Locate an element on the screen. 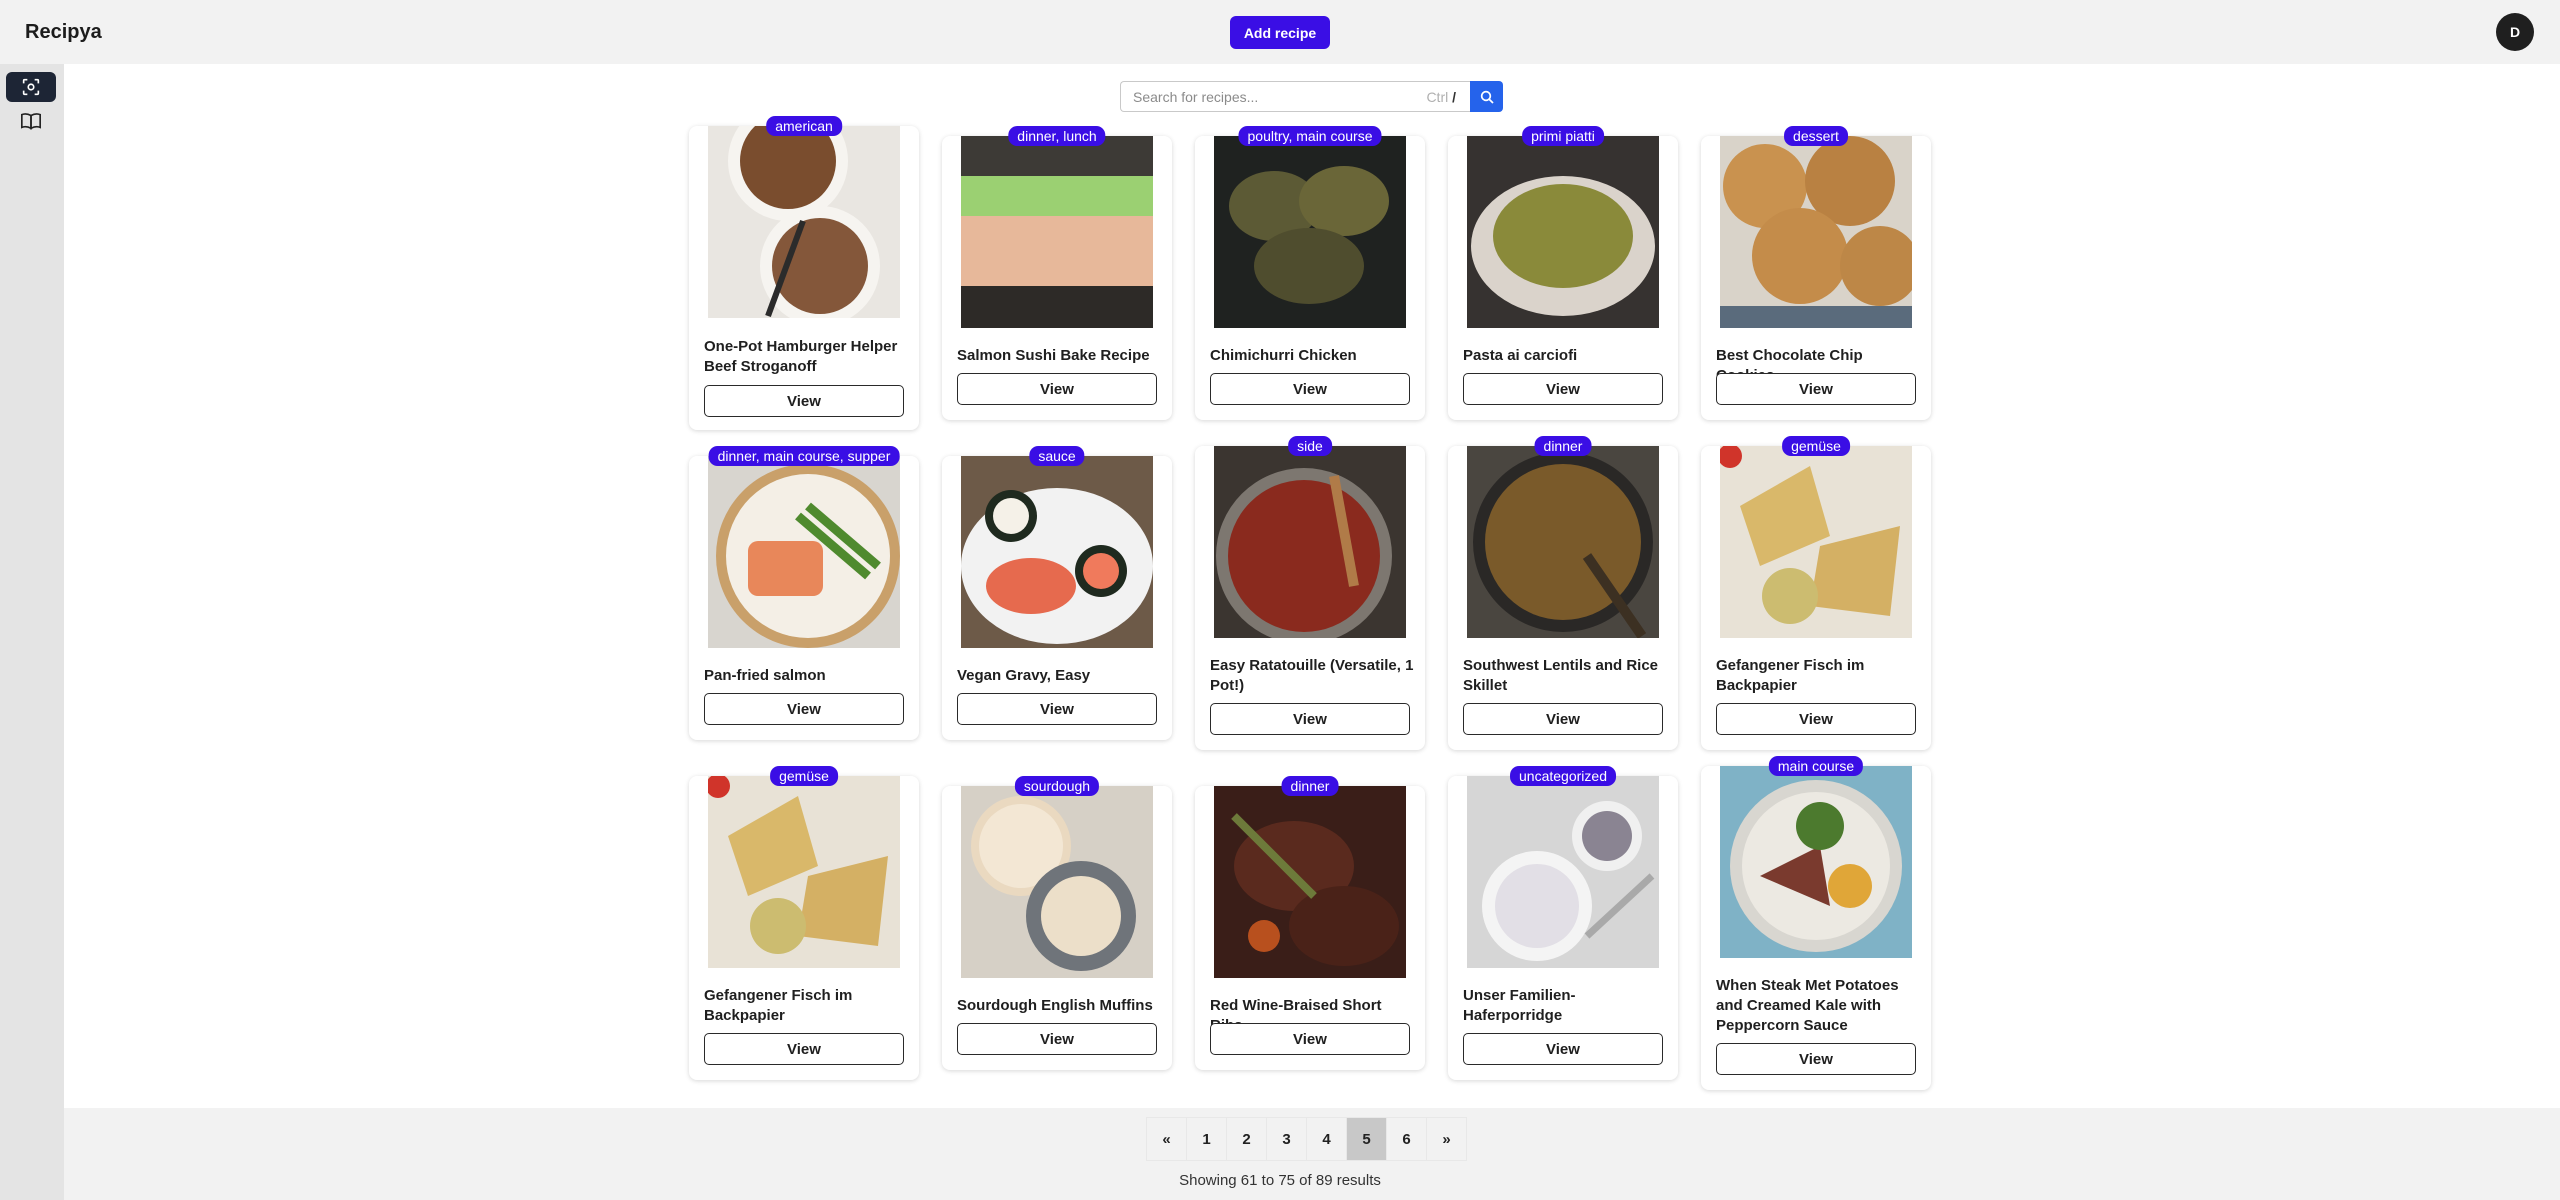 The image size is (2560, 1200). recipe-title: Easy Ratatouille (Versatile, 1 Pot!) is located at coordinates (1312, 675).